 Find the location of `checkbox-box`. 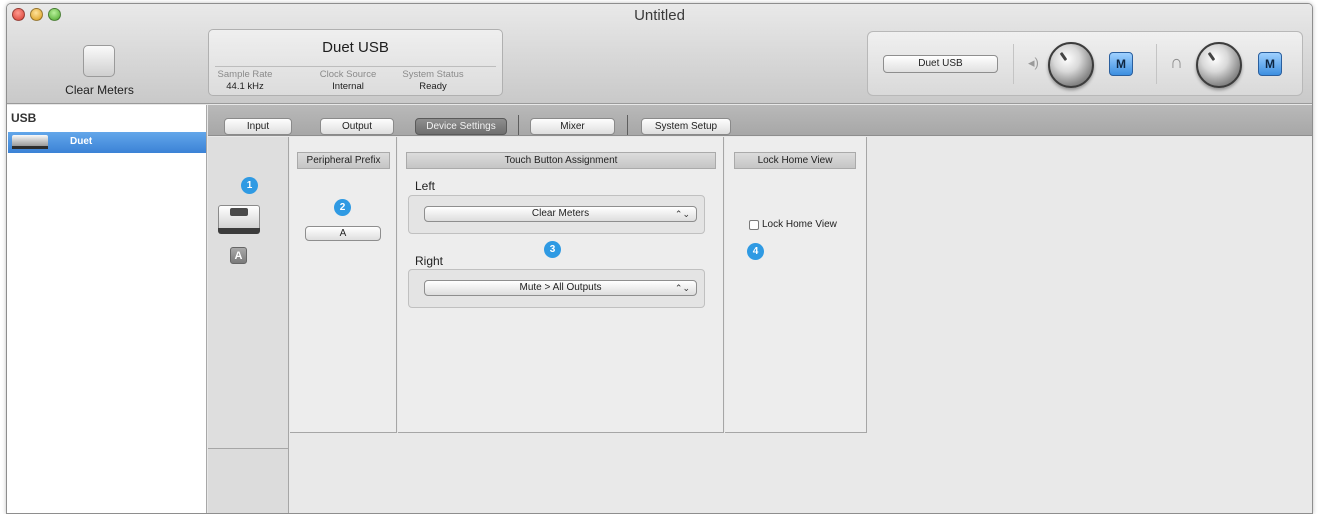

checkbox-box is located at coordinates (754, 224).